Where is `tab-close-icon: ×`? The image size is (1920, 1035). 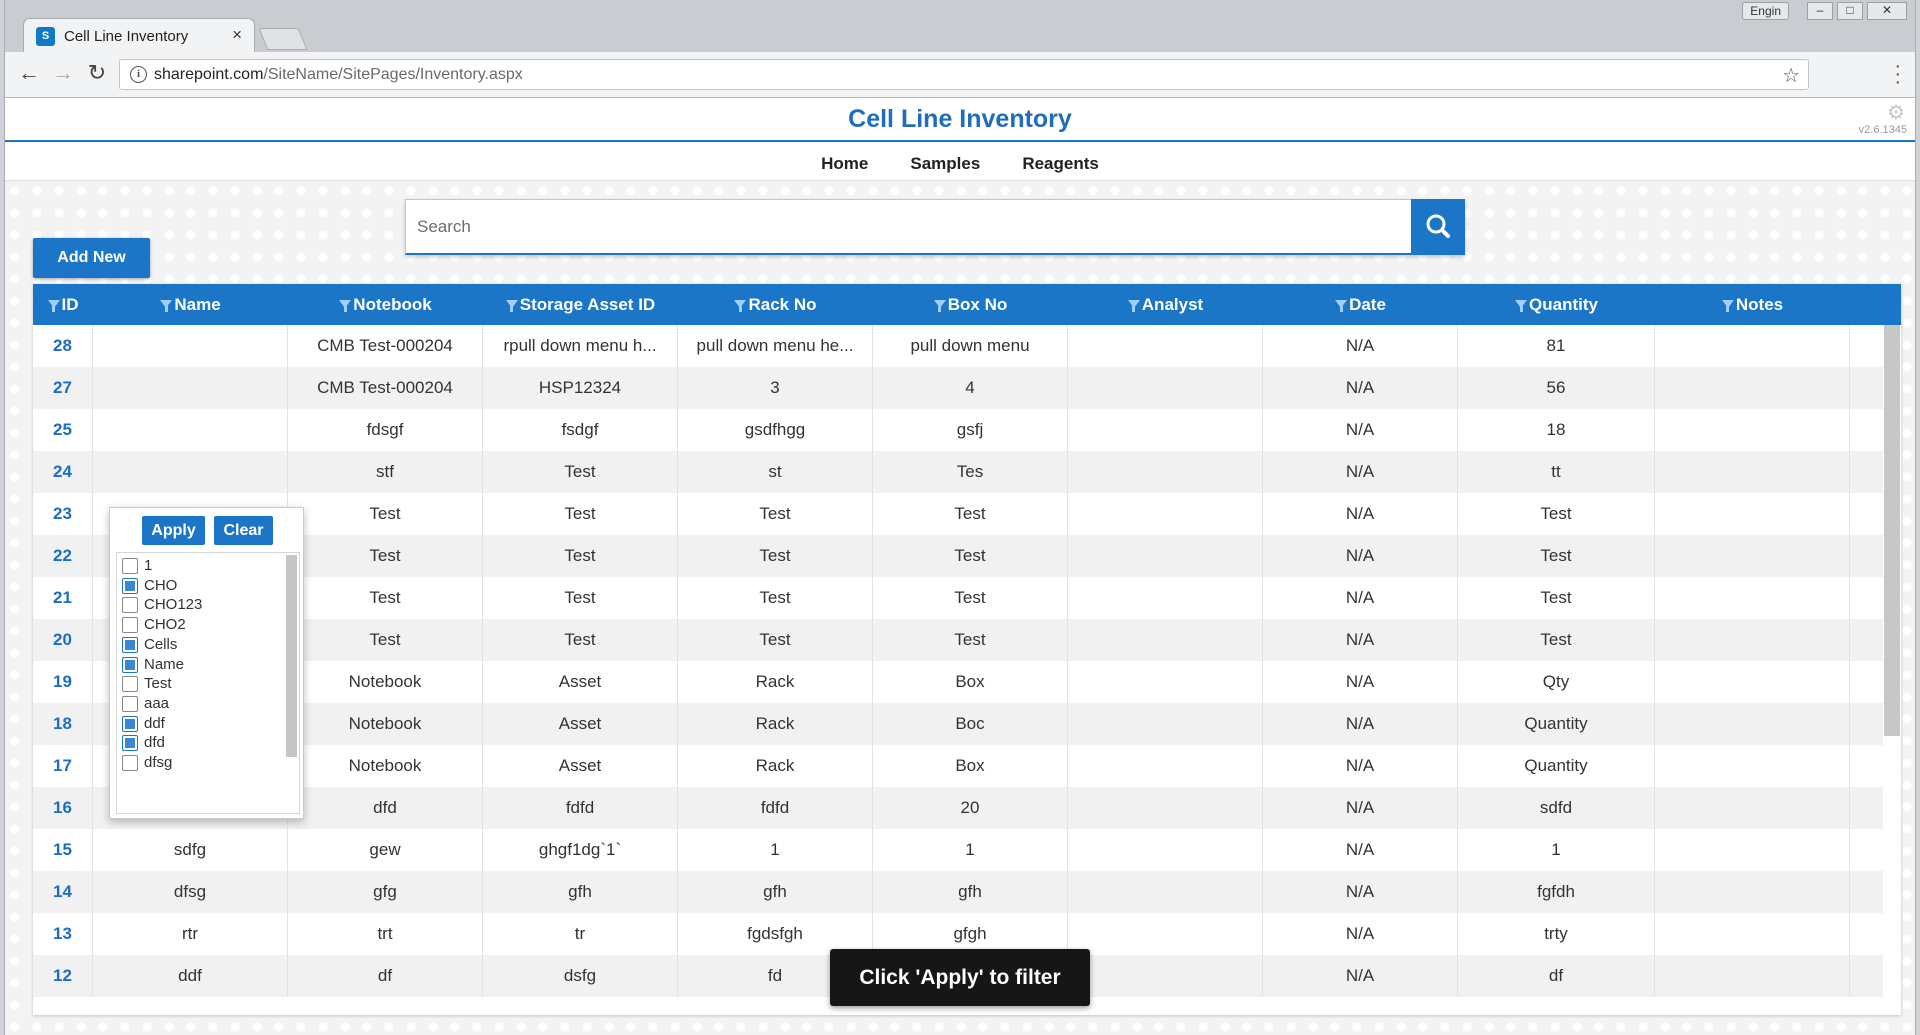 tab-close-icon: × is located at coordinates (237, 35).